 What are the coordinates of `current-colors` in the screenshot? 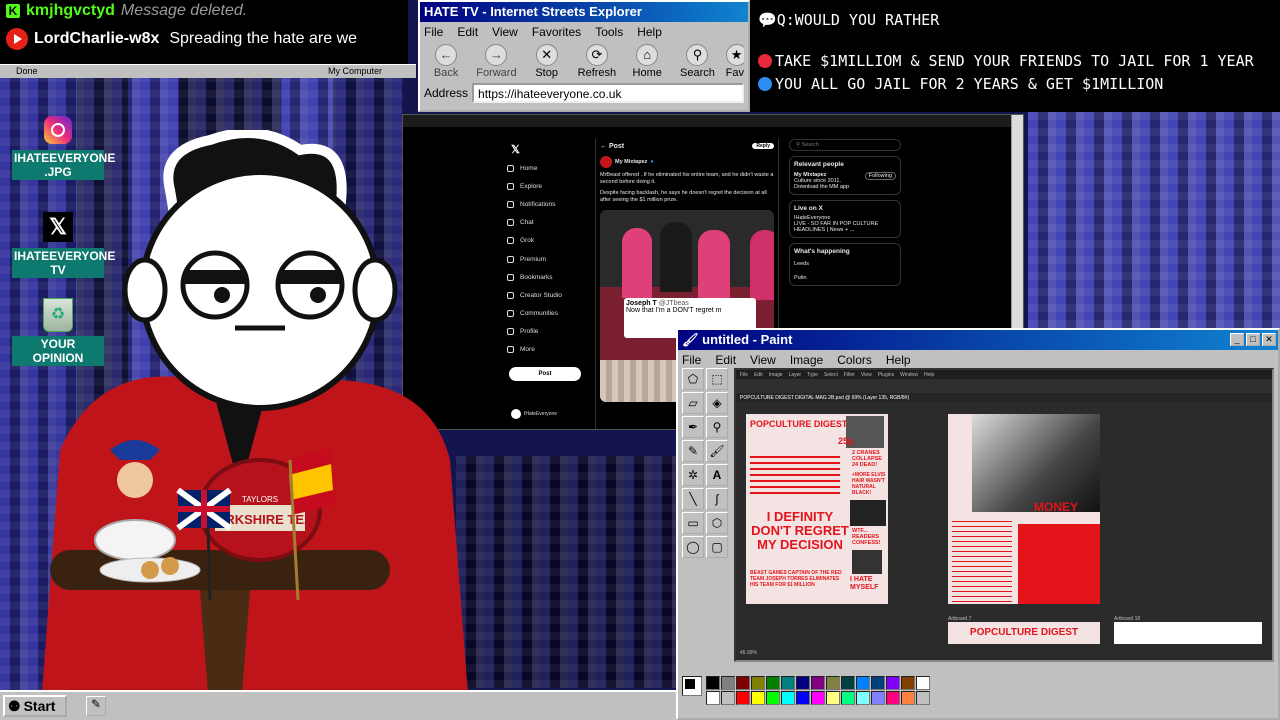 It's located at (692, 686).